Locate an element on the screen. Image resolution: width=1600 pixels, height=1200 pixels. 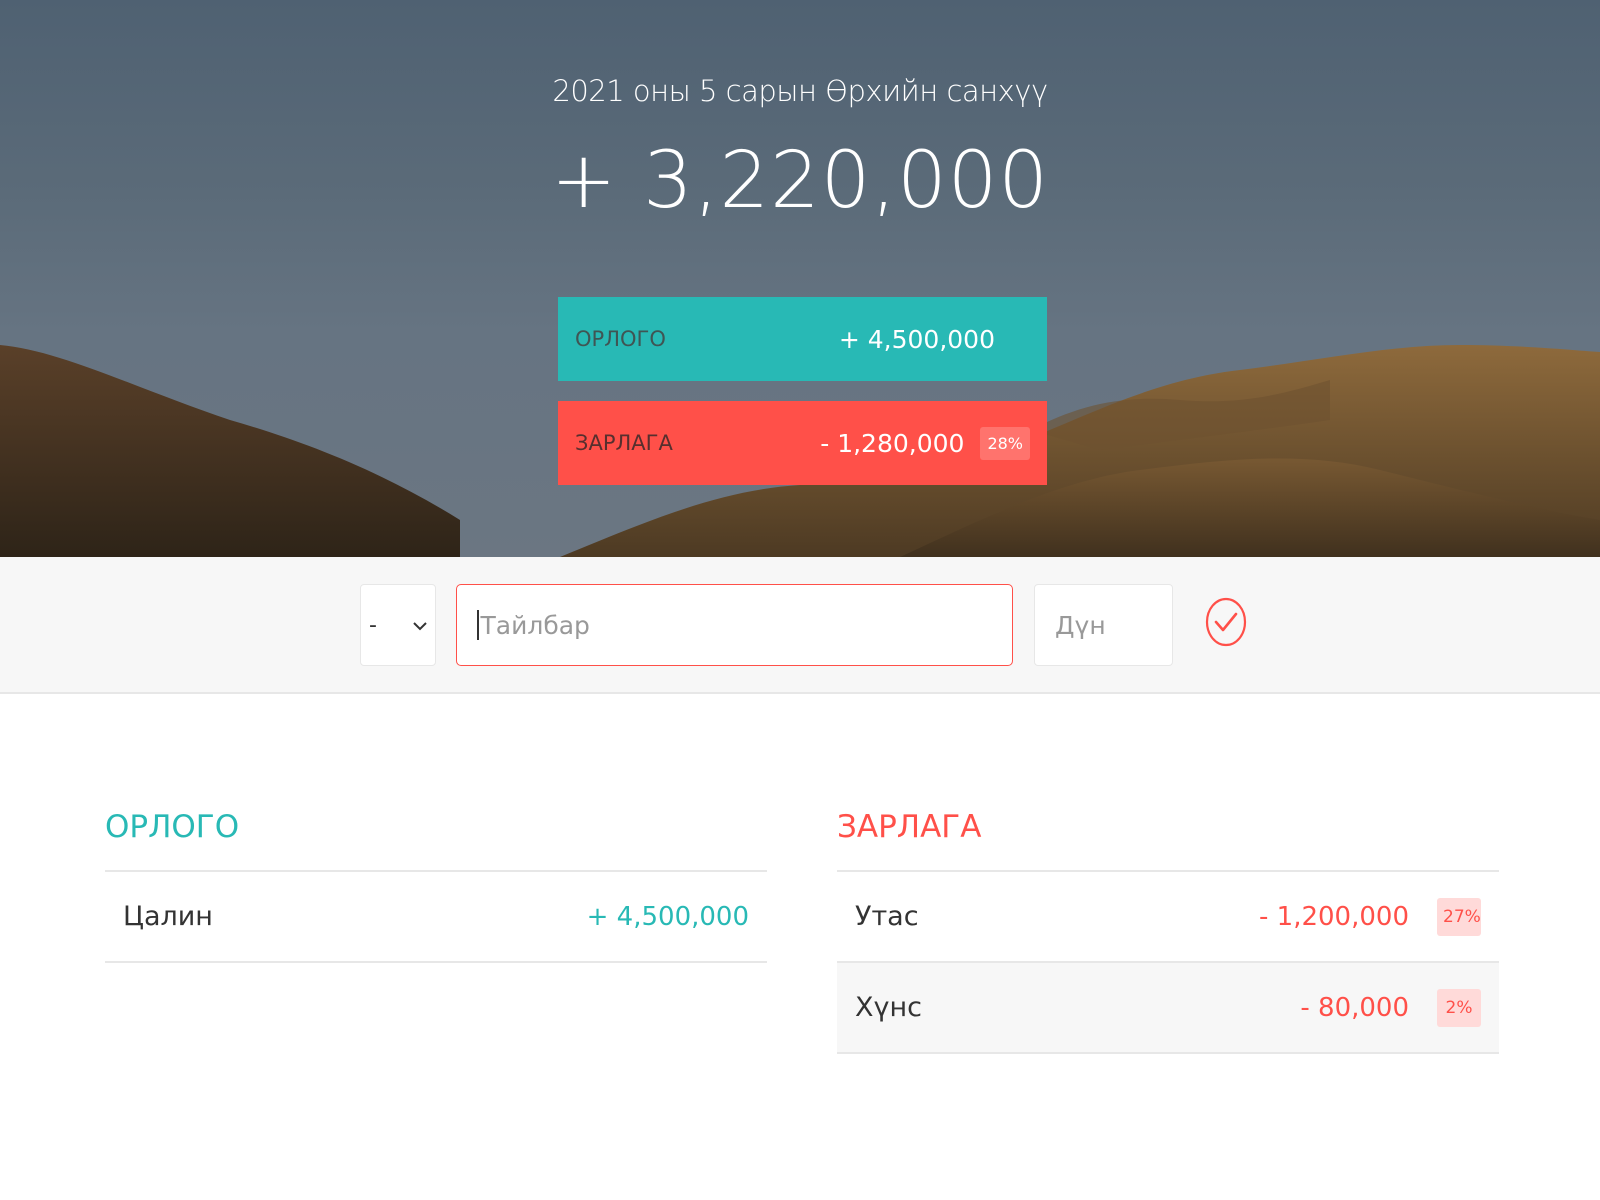
budget-total-value: + 3,220,000 is located at coordinates (800, 181).